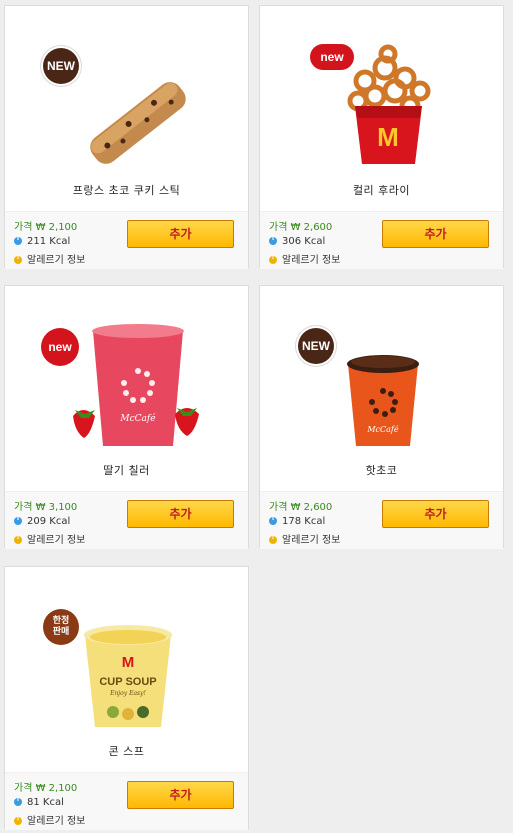  I want to click on product-name: 프랑스 초코 쿠키 스틱, so click(126, 190).